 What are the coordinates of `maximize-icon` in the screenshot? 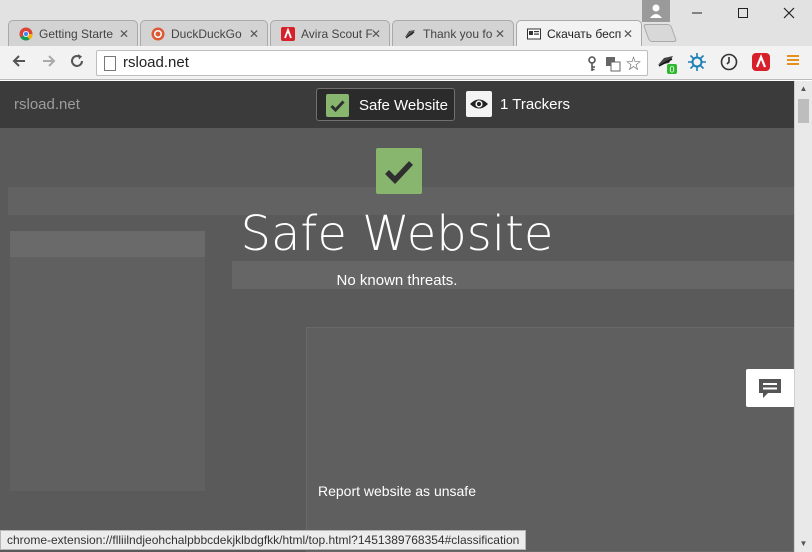 It's located at (743, 13).